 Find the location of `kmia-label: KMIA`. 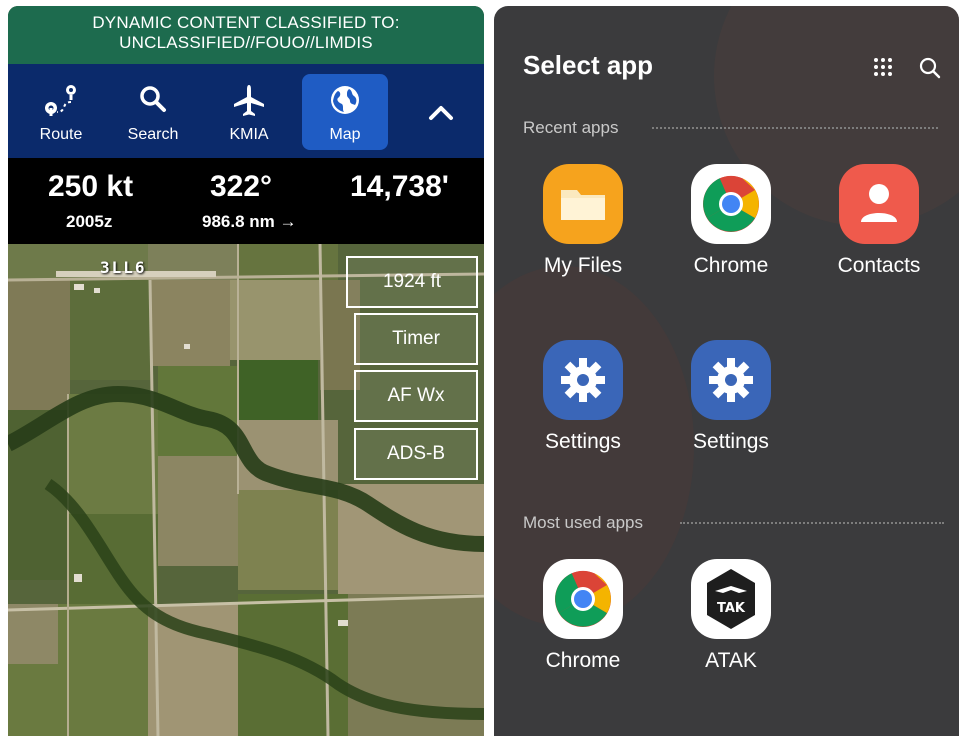

kmia-label: KMIA is located at coordinates (249, 134).